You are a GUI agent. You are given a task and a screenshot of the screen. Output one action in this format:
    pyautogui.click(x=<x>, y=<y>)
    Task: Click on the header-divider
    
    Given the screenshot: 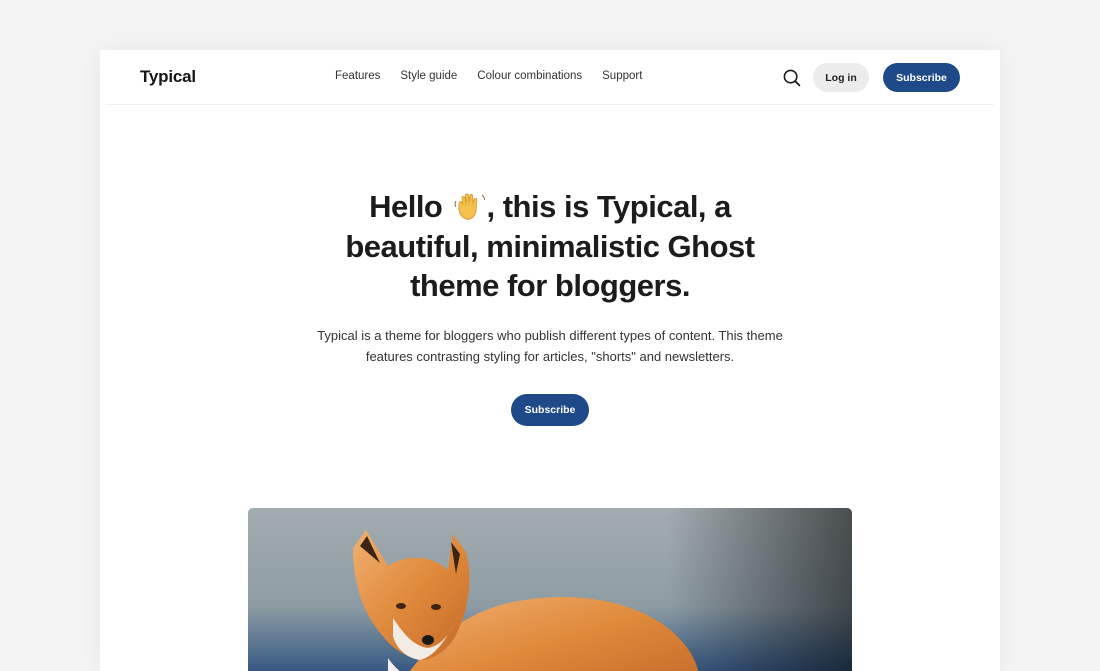 What is the action you would take?
    pyautogui.click(x=550, y=104)
    